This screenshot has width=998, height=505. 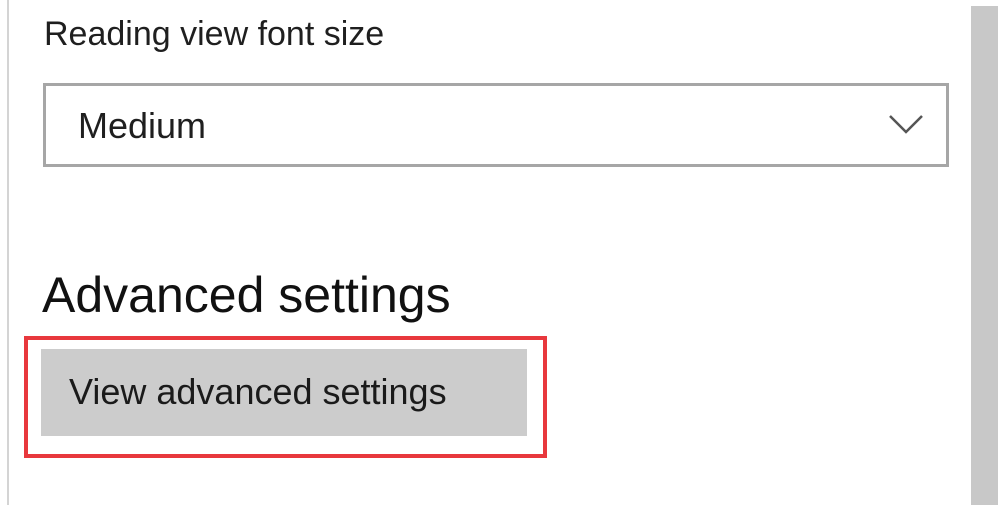 What do you see at coordinates (258, 391) in the screenshot?
I see `view-advanced-settings-button-label: View advanced settings` at bounding box center [258, 391].